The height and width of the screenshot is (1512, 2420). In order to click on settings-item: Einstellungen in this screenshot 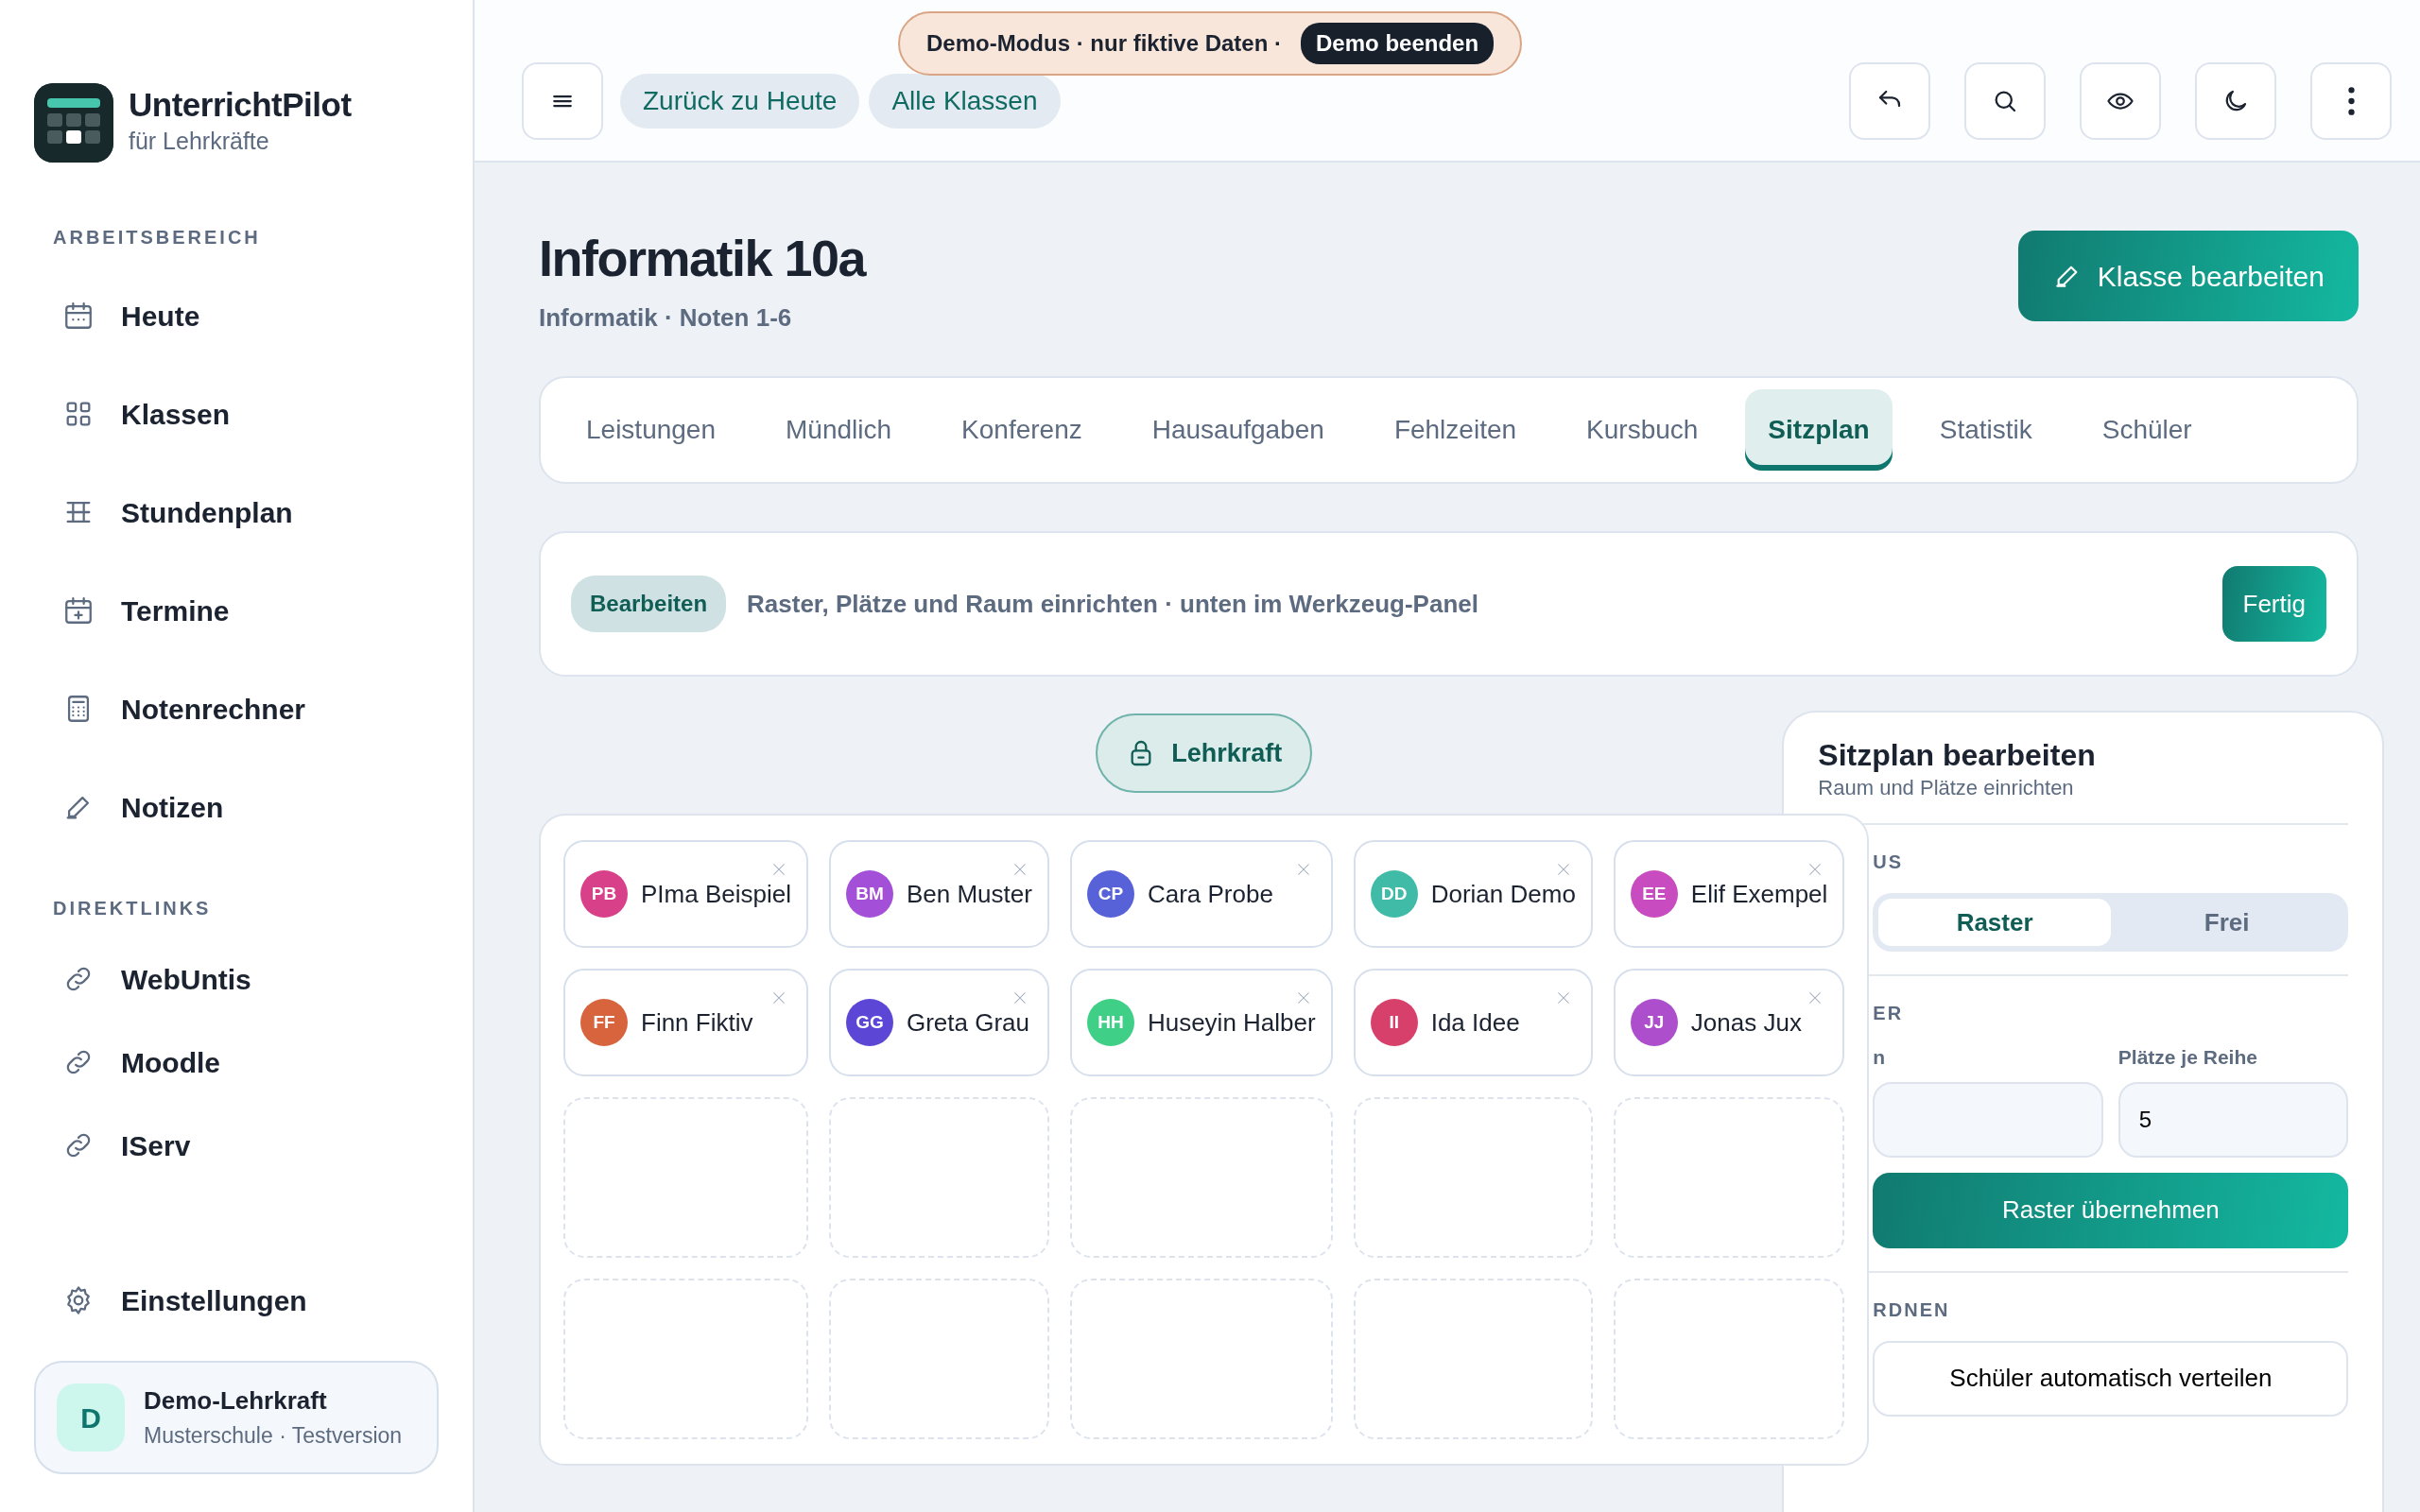, I will do `click(236, 1300)`.